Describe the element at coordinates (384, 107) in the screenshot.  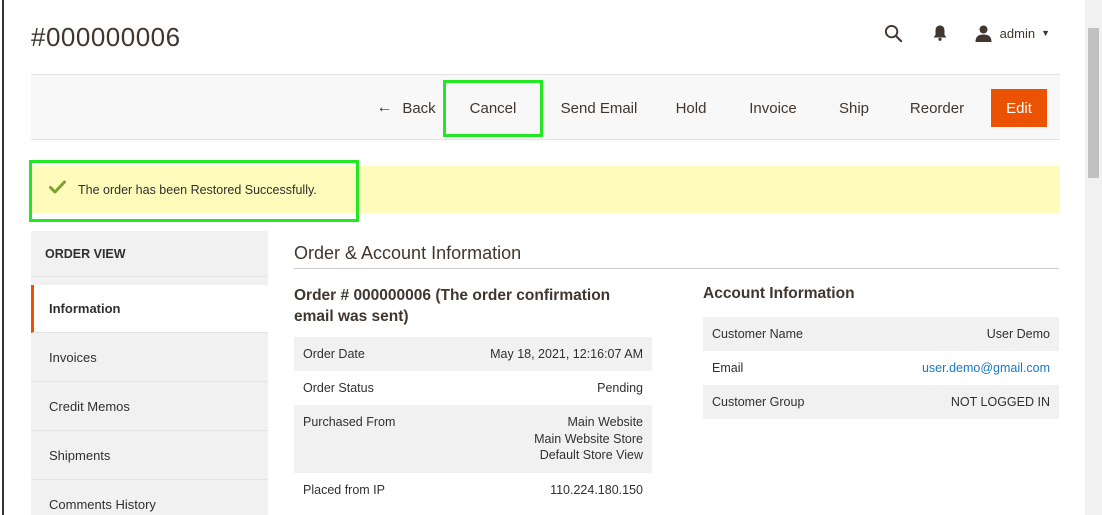
I see `arrow-left-icon: ←` at that location.